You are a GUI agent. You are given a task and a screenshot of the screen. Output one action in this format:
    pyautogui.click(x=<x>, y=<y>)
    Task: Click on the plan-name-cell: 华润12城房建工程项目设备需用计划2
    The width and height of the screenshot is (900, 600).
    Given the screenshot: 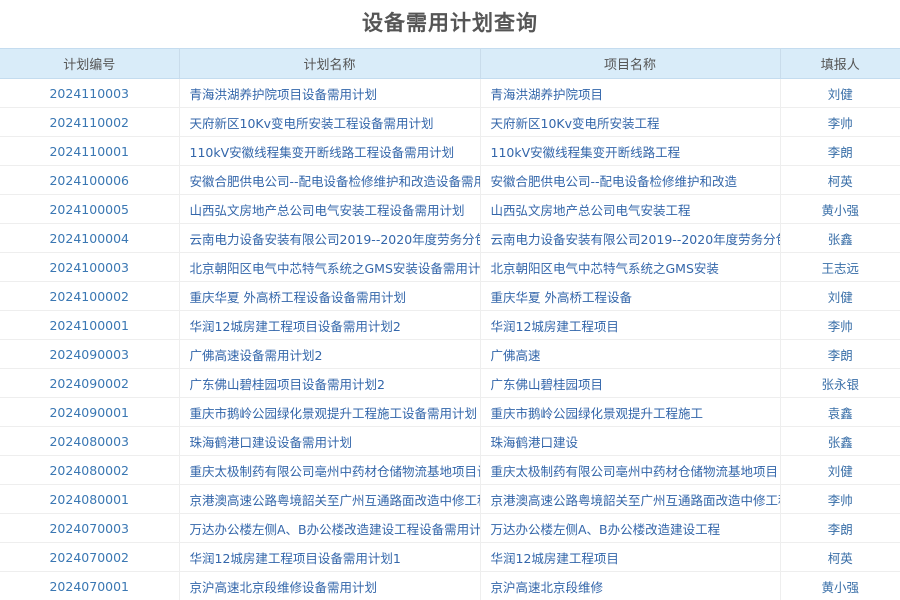 What is the action you would take?
    pyautogui.click(x=330, y=325)
    